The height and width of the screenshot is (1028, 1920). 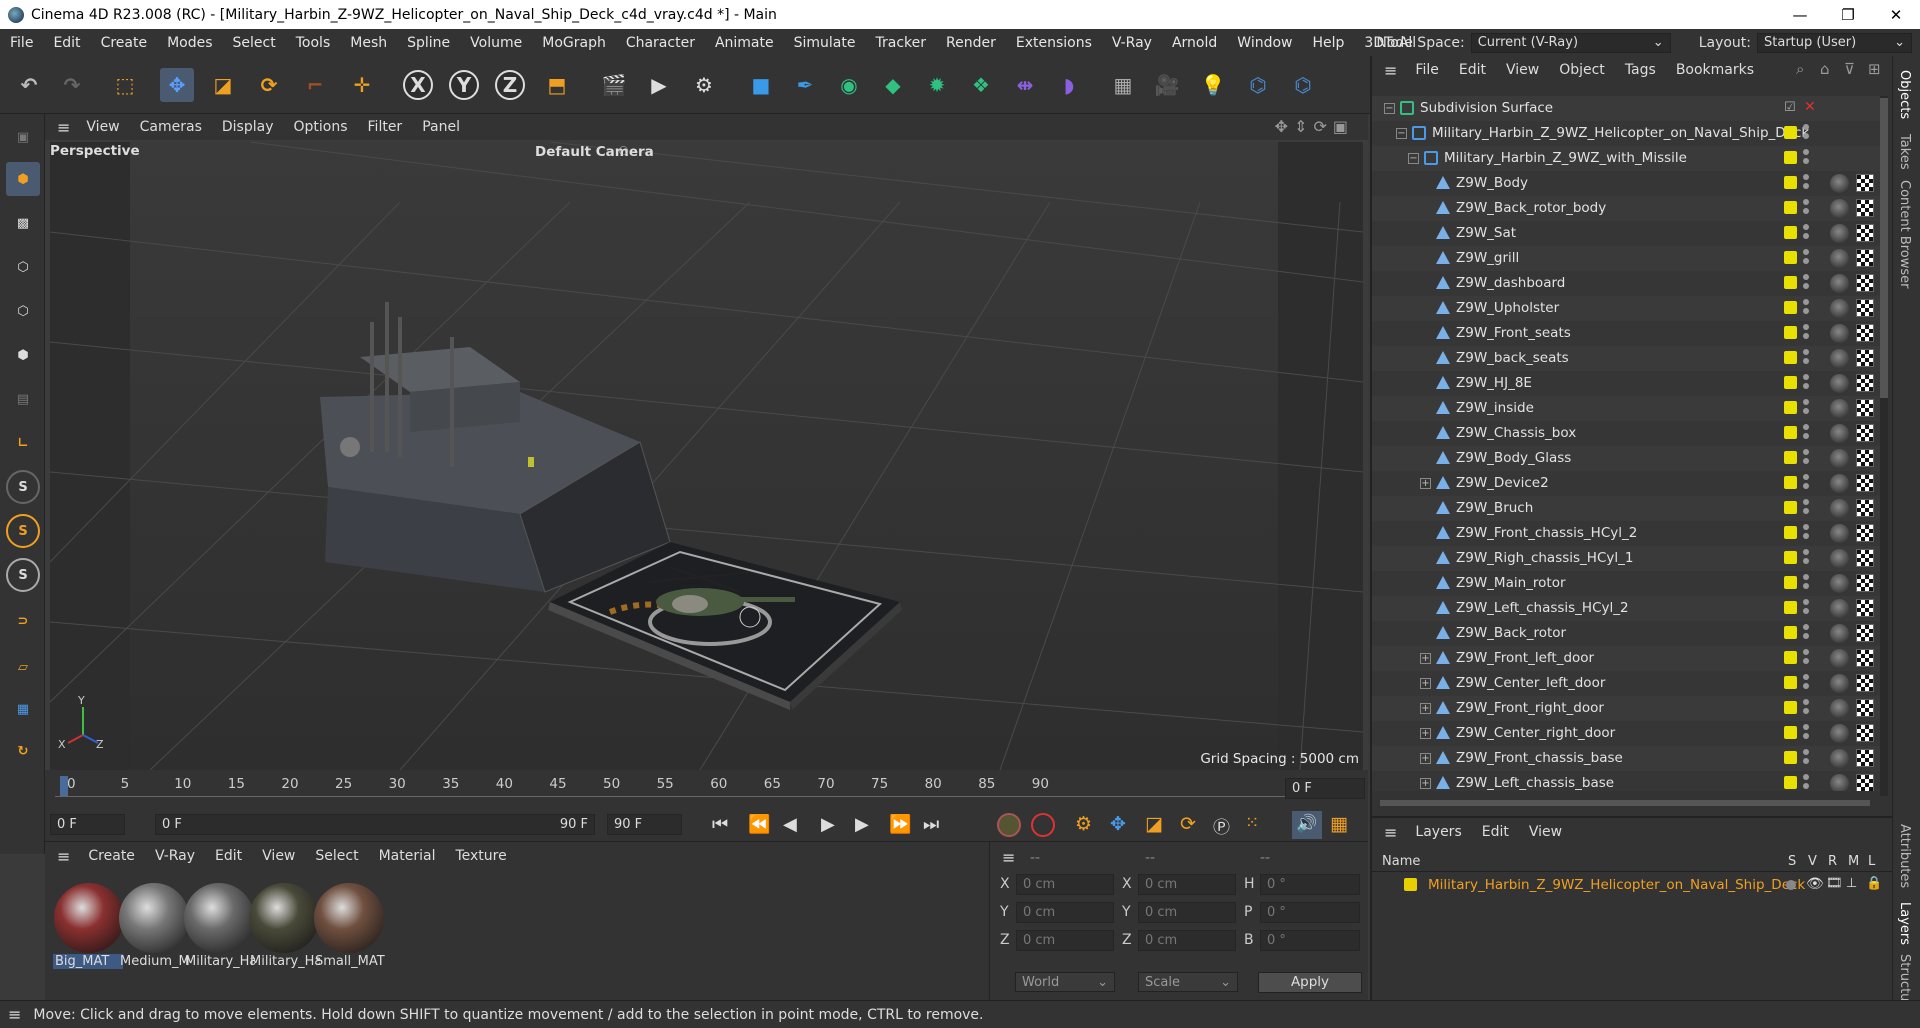 What do you see at coordinates (790, 824) in the screenshot?
I see `prev-frame-icon: ◀` at bounding box center [790, 824].